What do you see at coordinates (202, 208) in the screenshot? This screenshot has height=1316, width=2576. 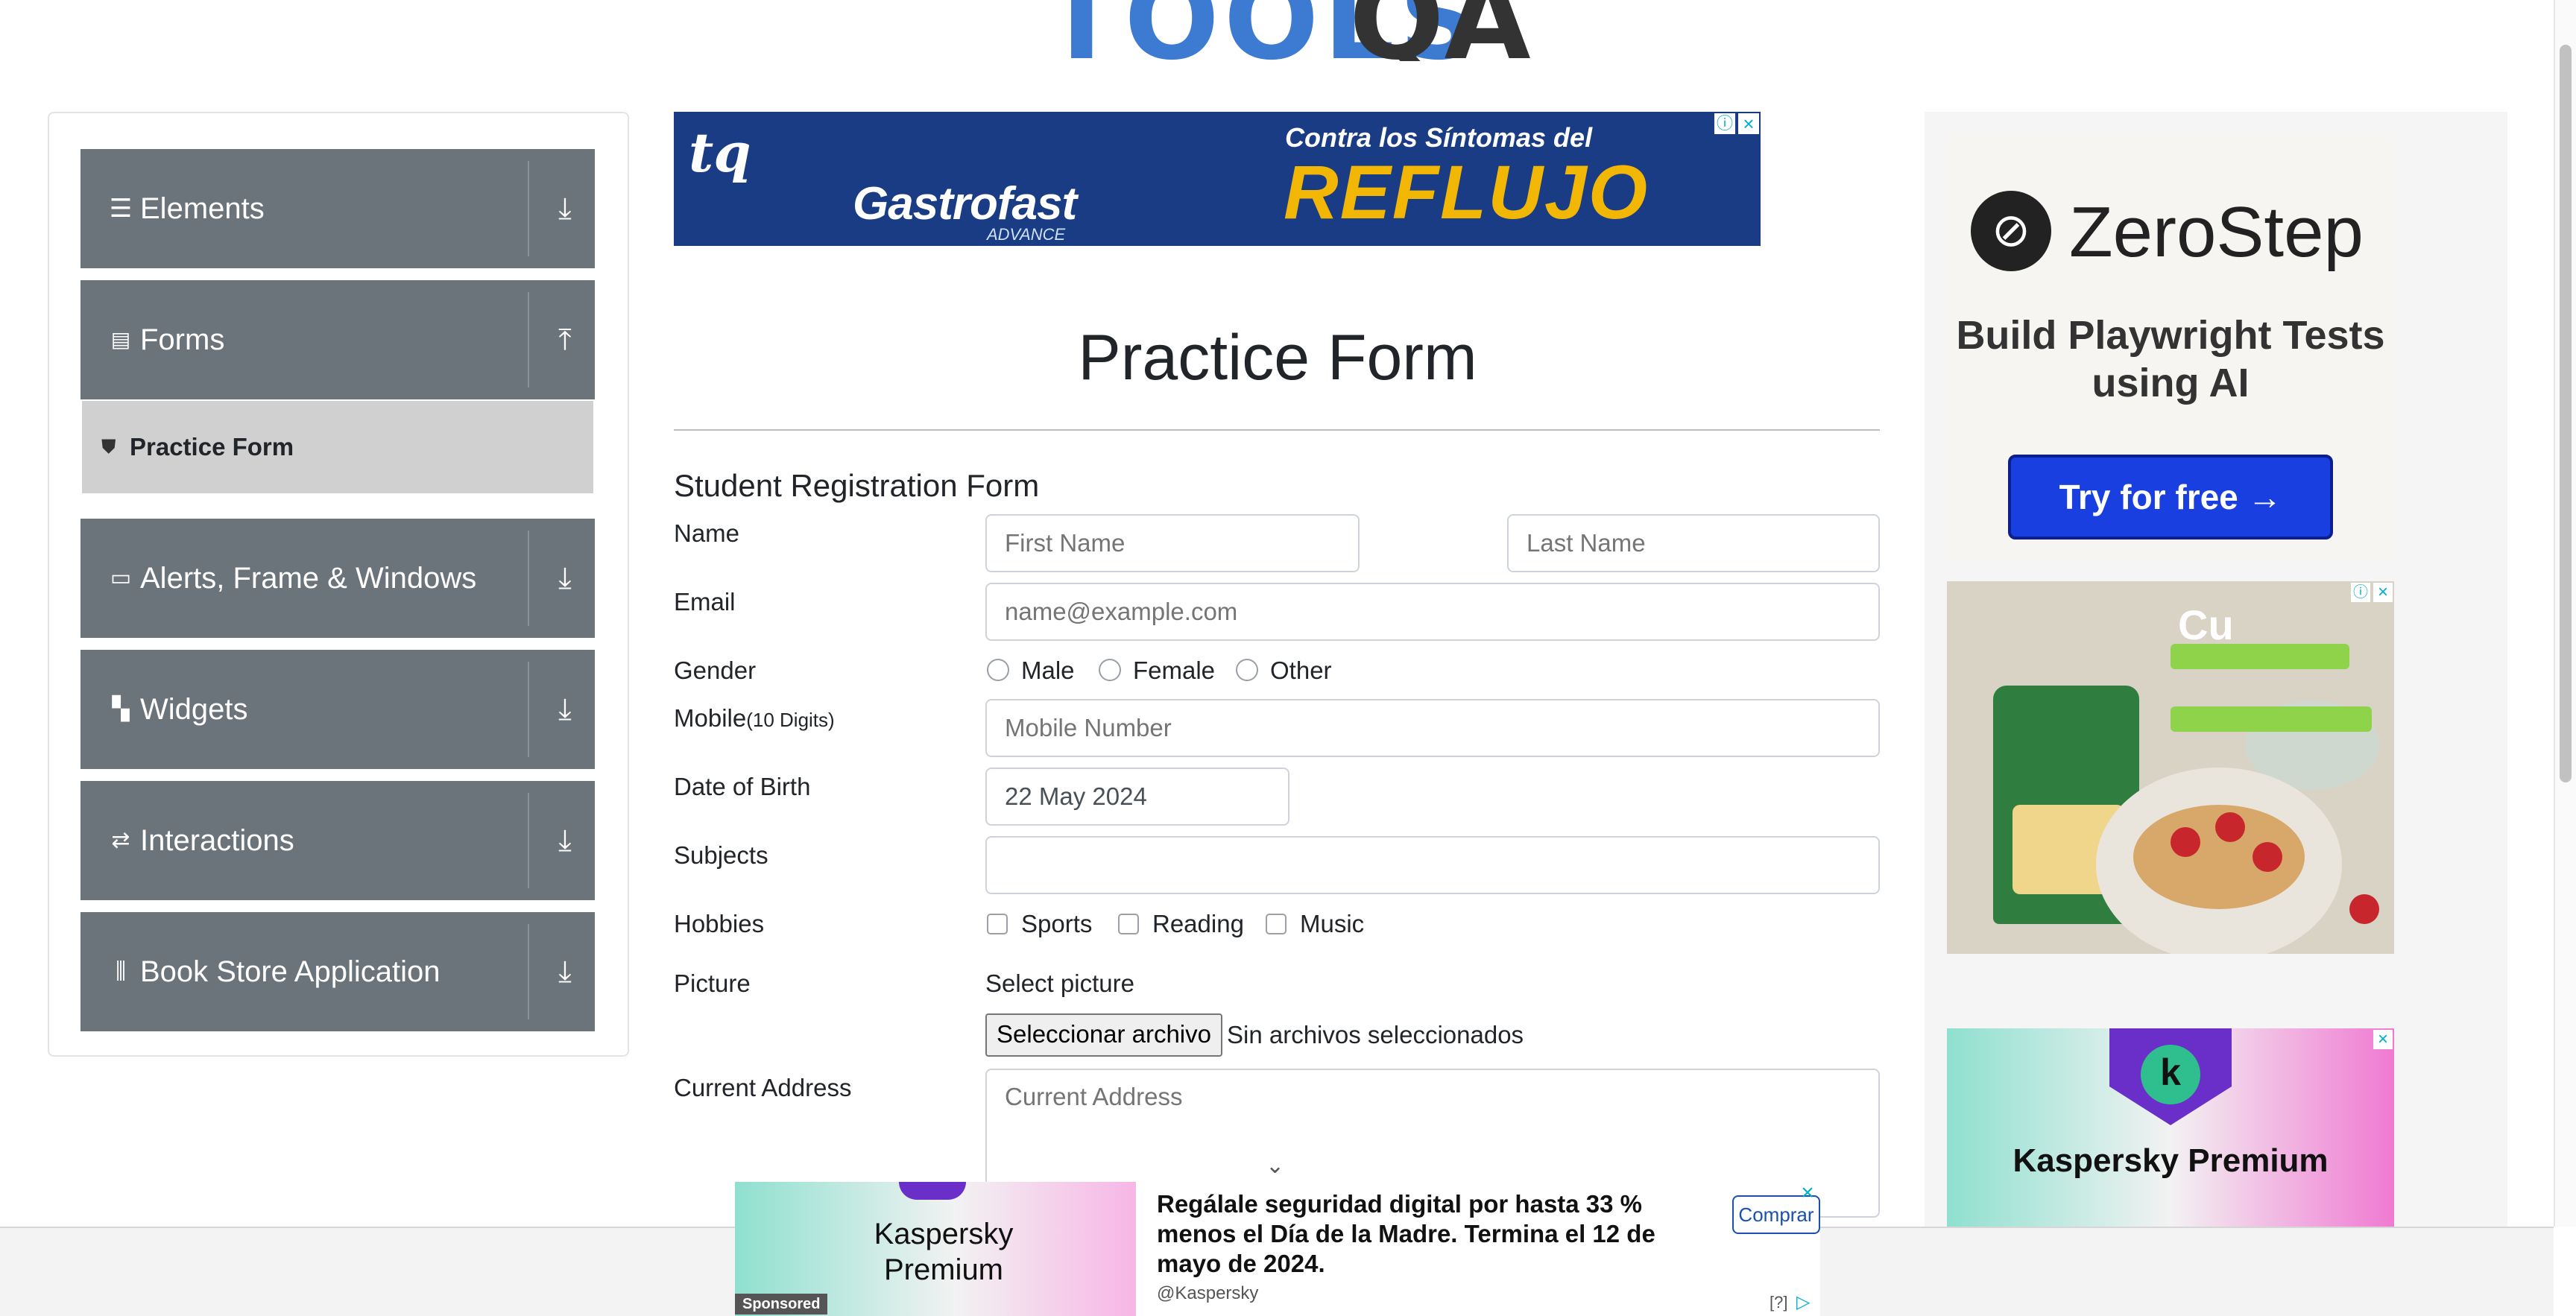 I see `sidebar-group-label: Elements` at bounding box center [202, 208].